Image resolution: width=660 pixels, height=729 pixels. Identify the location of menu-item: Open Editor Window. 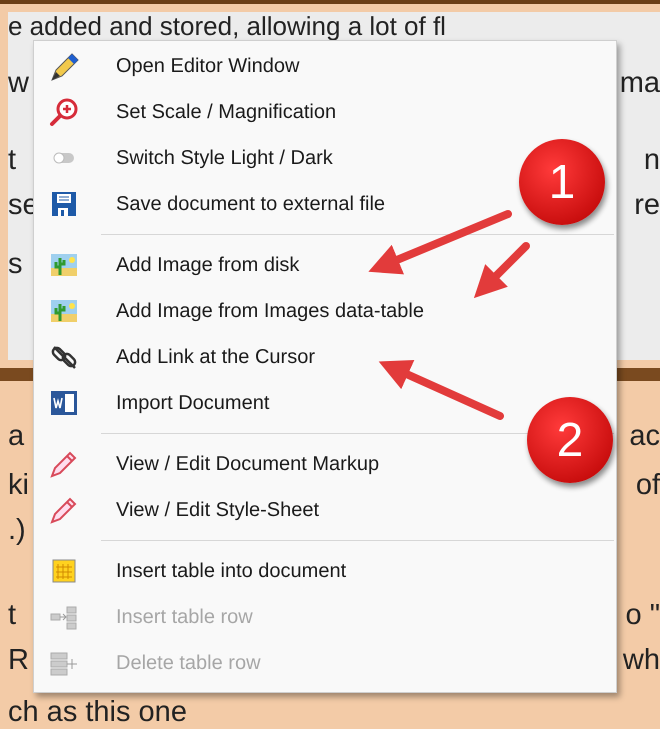
(325, 66).